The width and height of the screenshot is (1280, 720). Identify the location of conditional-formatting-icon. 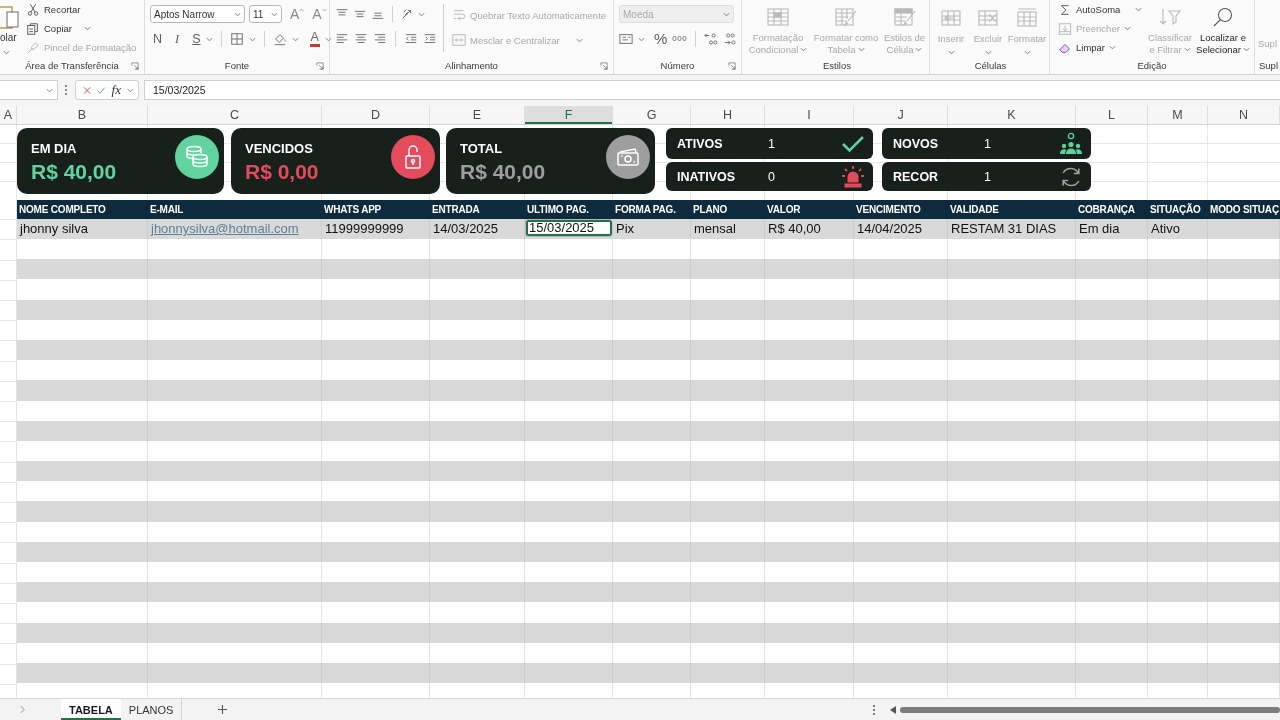
(778, 16).